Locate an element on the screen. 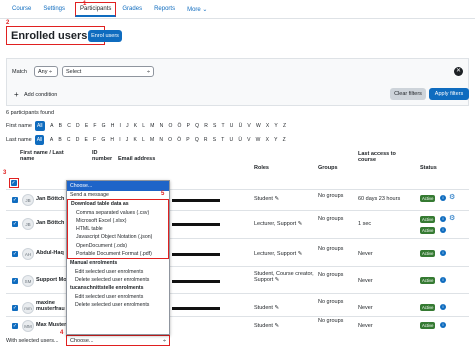 The height and width of the screenshot is (347, 475). column-header-last-access: Last access to course is located at coordinates (381, 157).